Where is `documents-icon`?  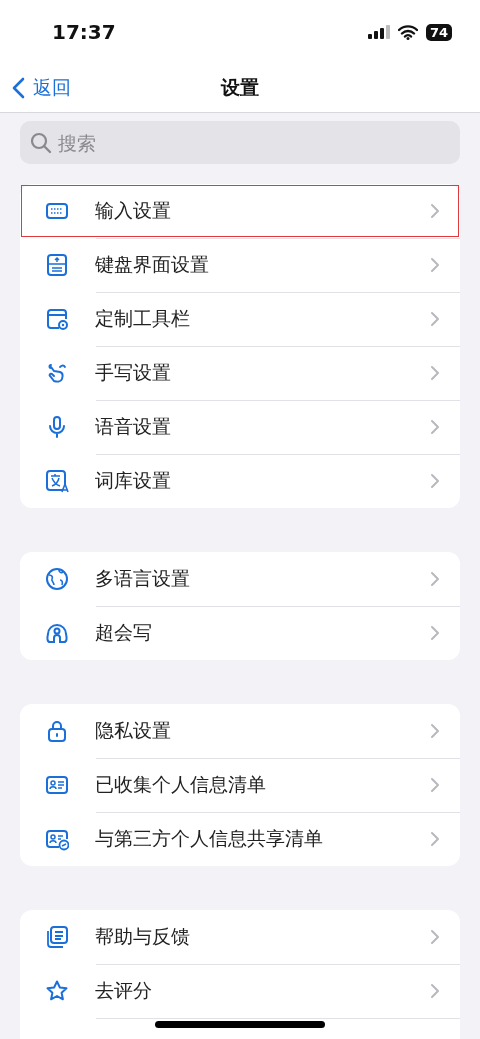
documents-icon is located at coordinates (57, 937).